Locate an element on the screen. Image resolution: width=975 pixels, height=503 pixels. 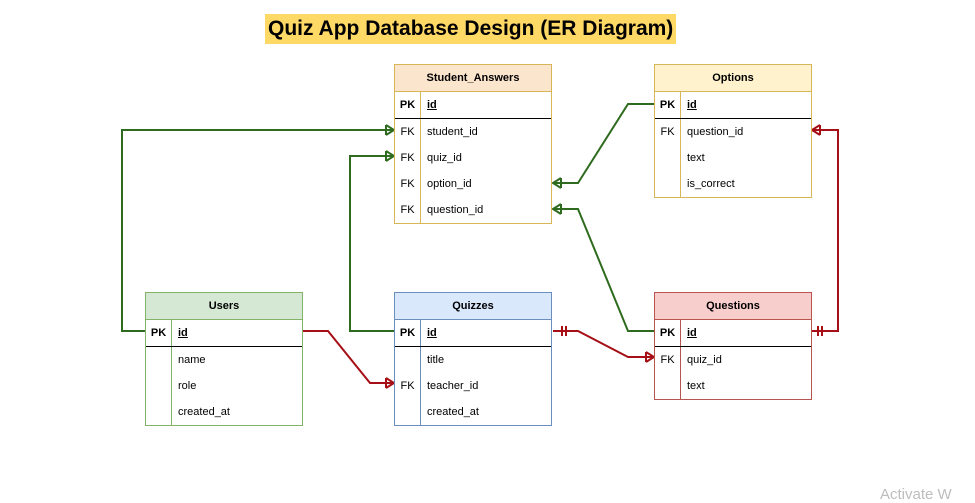
field-name: student_id is located at coordinates (452, 132).